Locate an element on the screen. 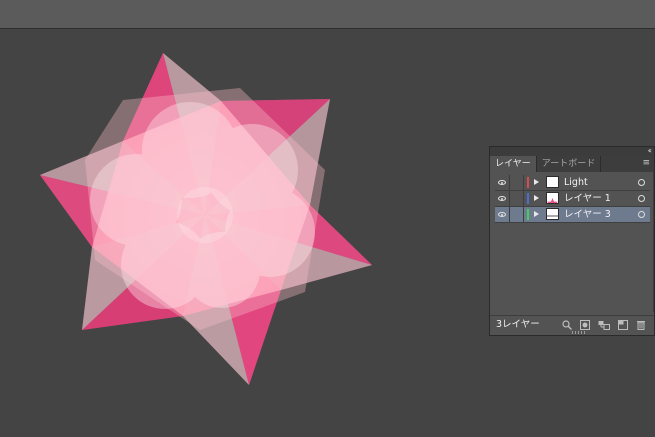 The image size is (655, 437). trash-icon is located at coordinates (641, 325).